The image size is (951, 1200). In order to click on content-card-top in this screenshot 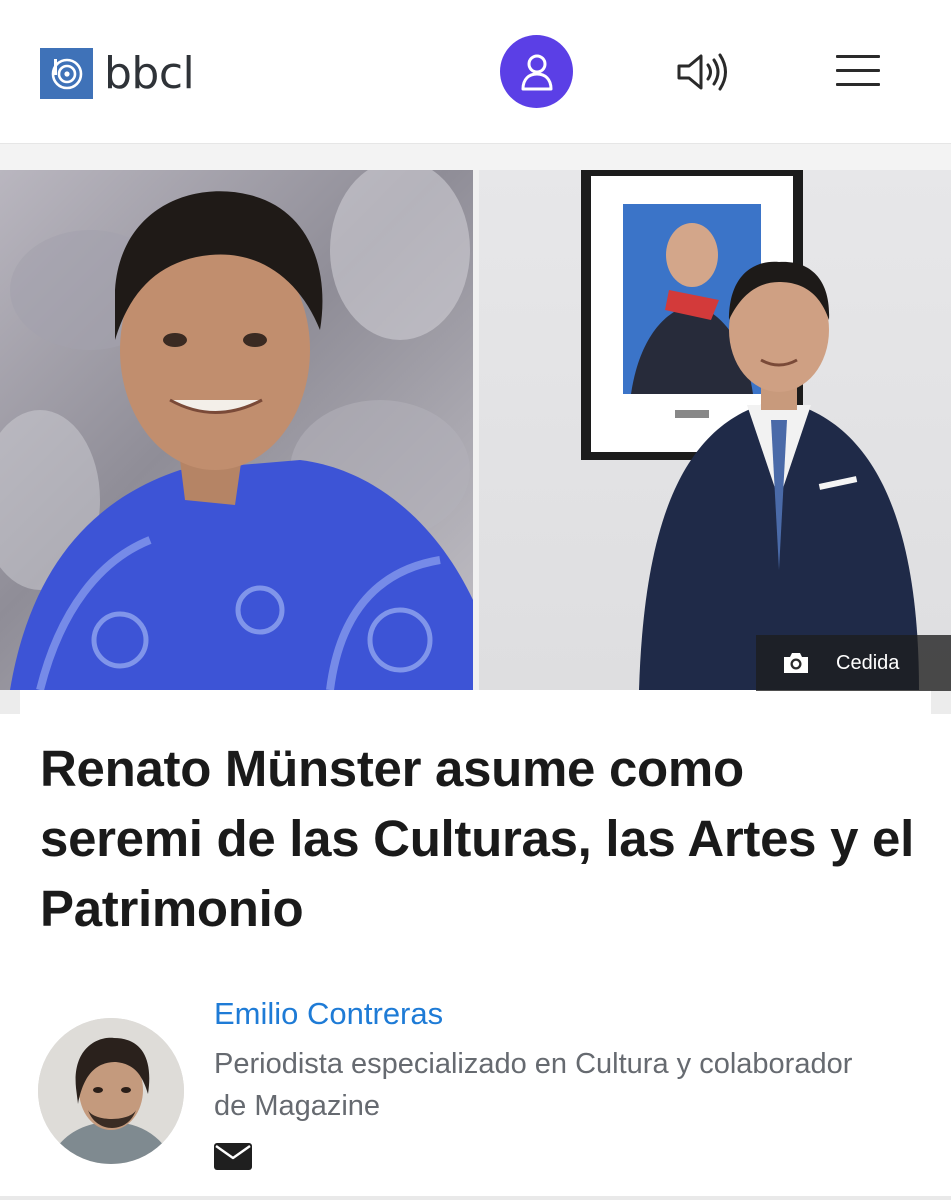, I will do `click(475, 702)`.